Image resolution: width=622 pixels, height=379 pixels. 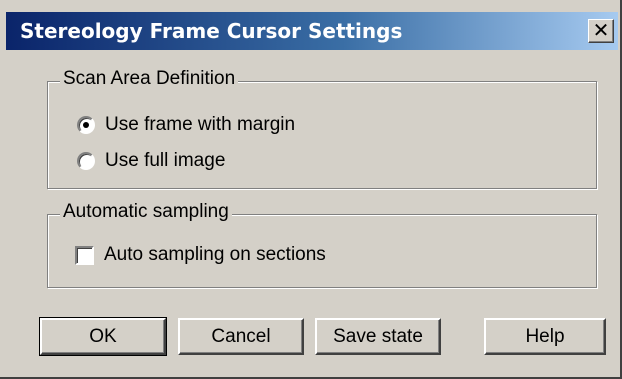 What do you see at coordinates (146, 212) in the screenshot?
I see `automatic-sampling-group-label: Automatic sampling` at bounding box center [146, 212].